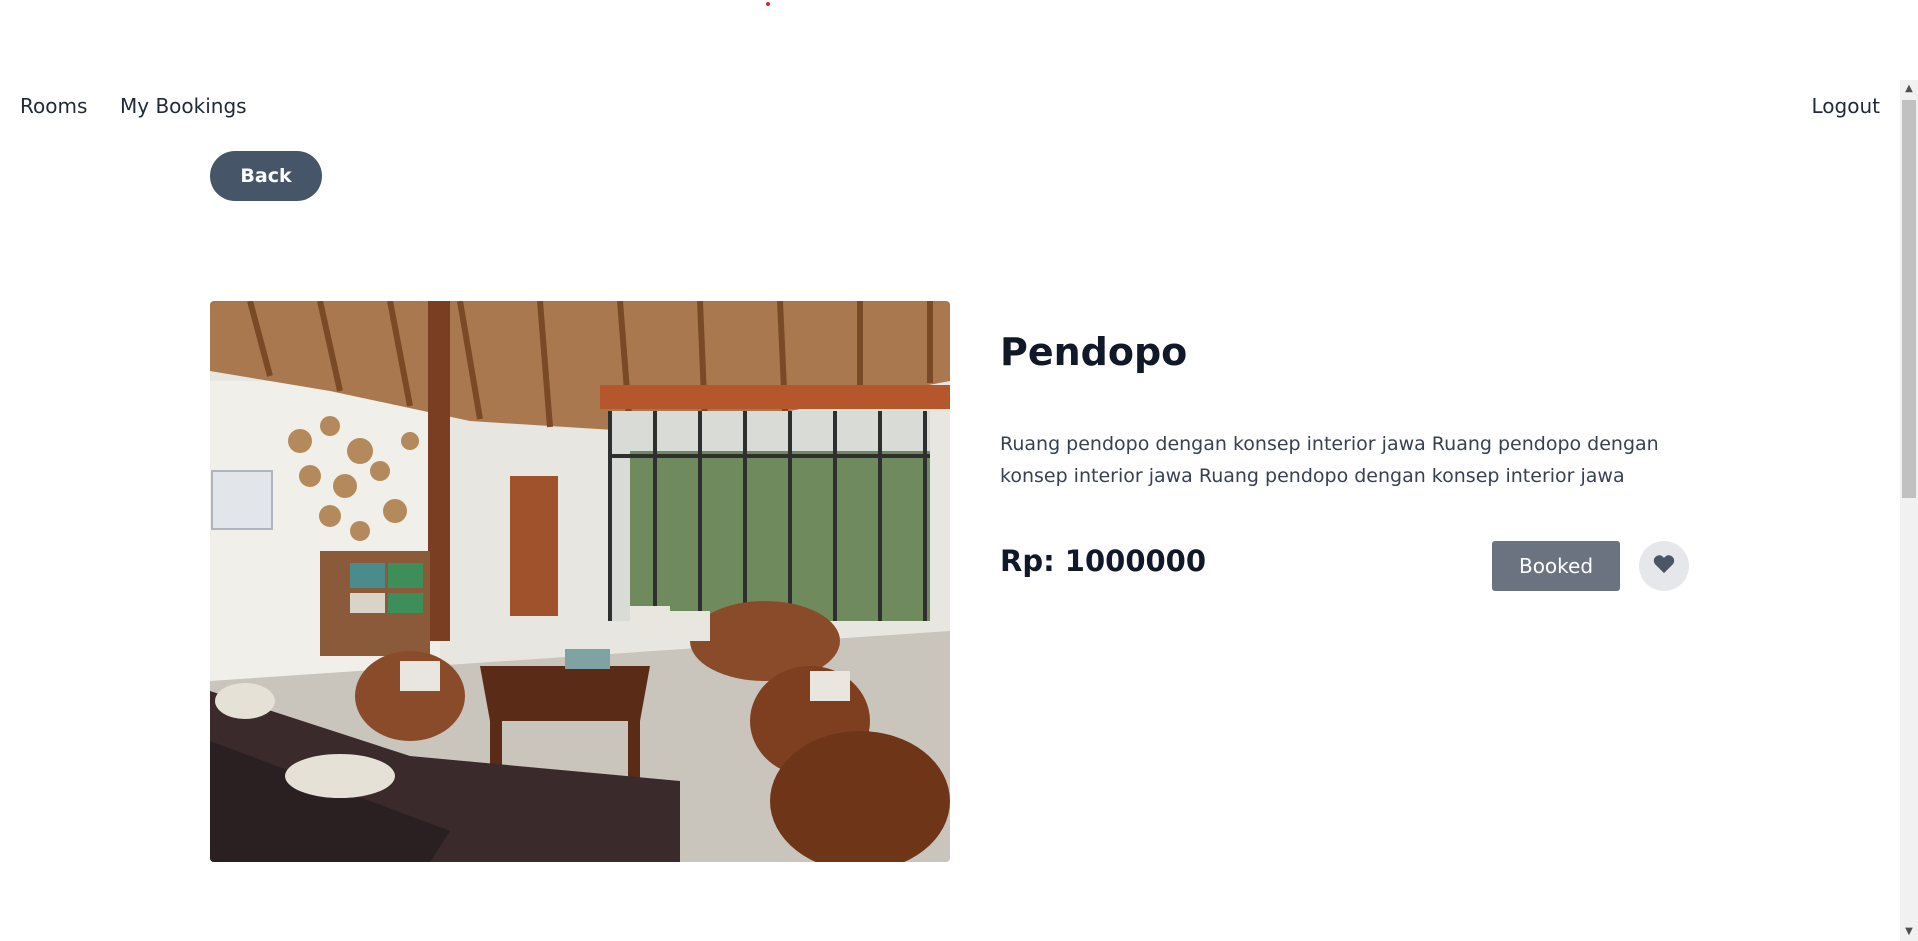 This screenshot has height=941, width=1918. I want to click on scrollbar-thumb, so click(1909, 299).